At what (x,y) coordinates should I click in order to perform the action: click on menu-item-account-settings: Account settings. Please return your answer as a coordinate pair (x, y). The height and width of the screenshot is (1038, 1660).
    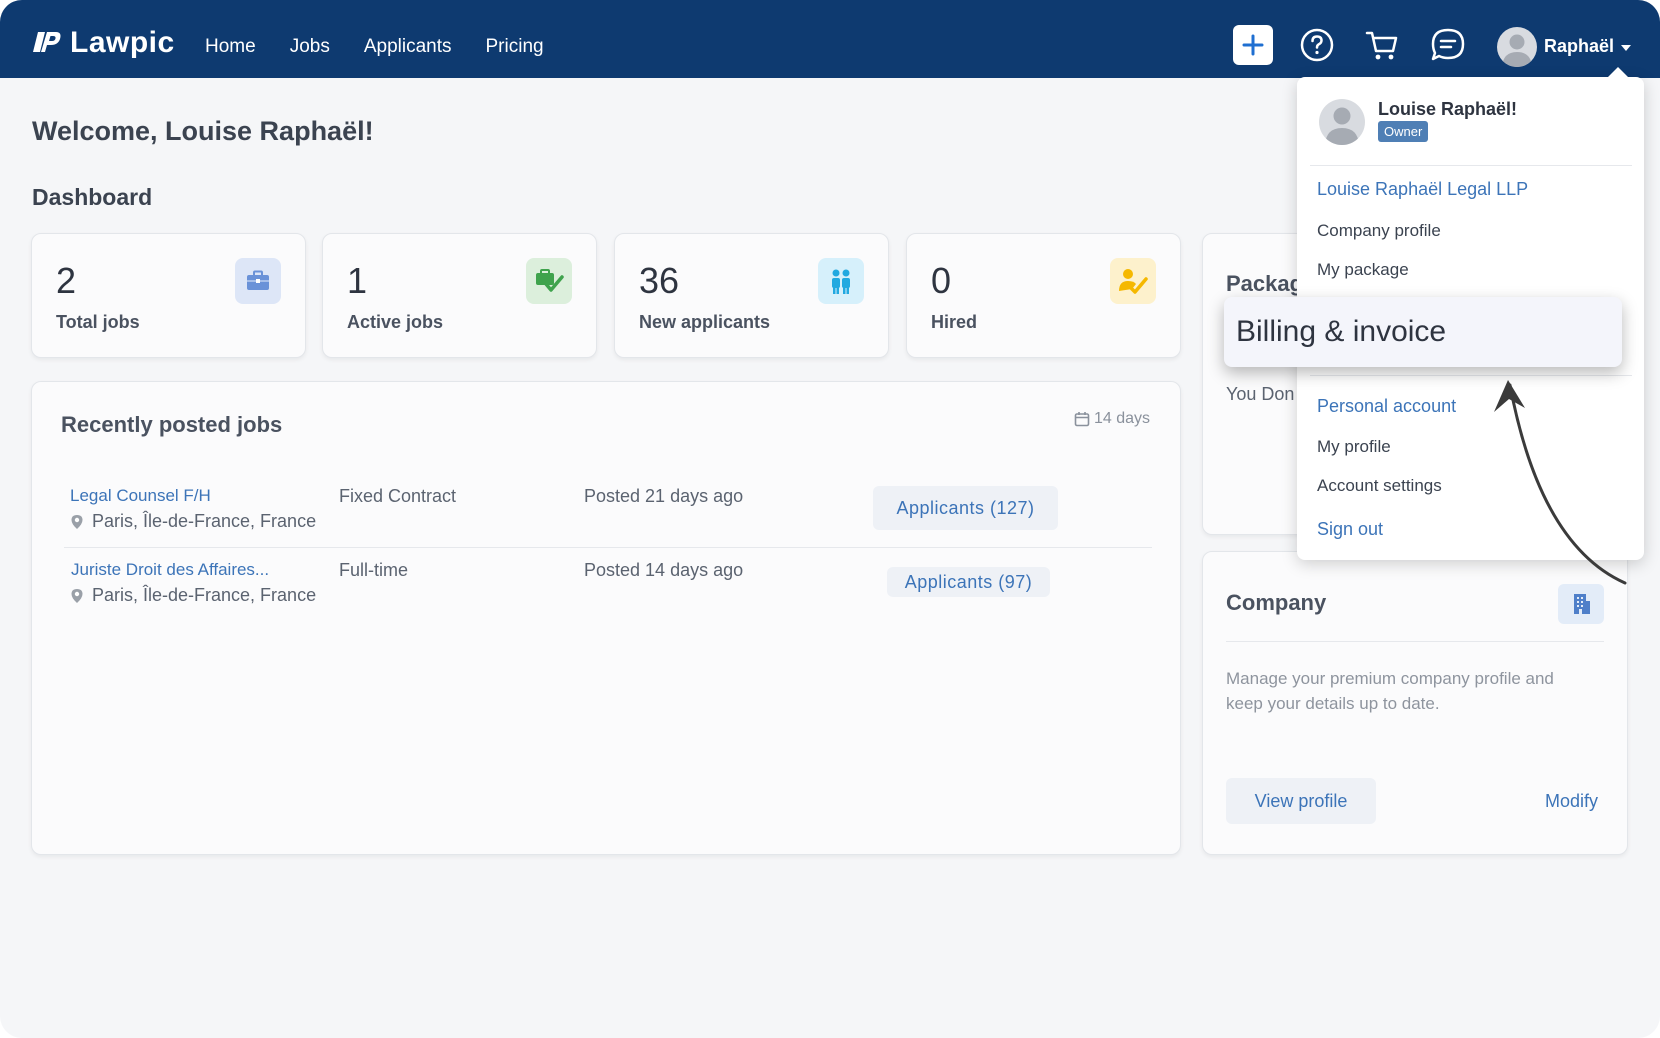
    Looking at the image, I should click on (1379, 486).